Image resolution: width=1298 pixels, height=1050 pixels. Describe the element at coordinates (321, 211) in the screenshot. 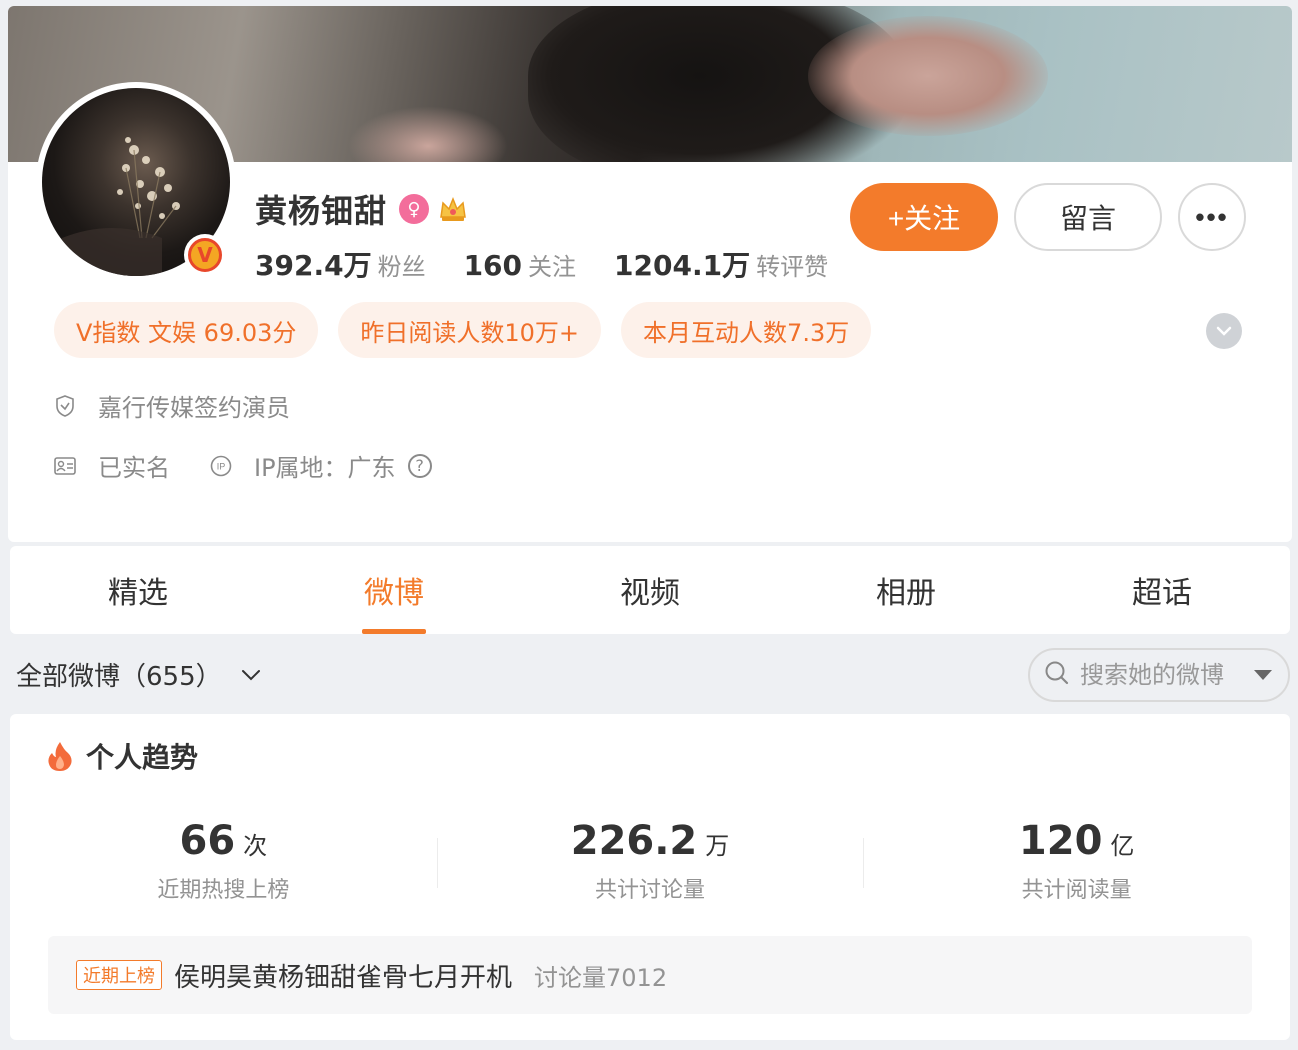

I see `profile-name: 黄杨钿甜` at that location.